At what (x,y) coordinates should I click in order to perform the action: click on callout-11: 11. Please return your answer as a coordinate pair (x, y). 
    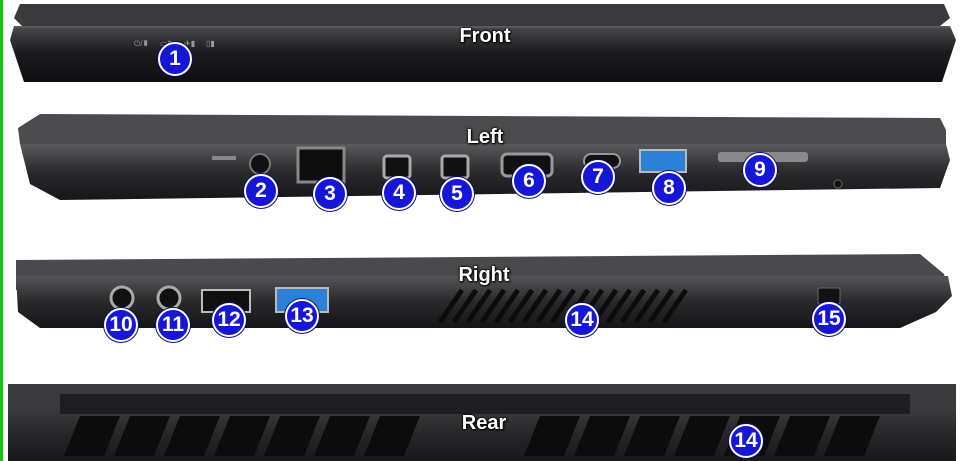
    Looking at the image, I should click on (173, 325).